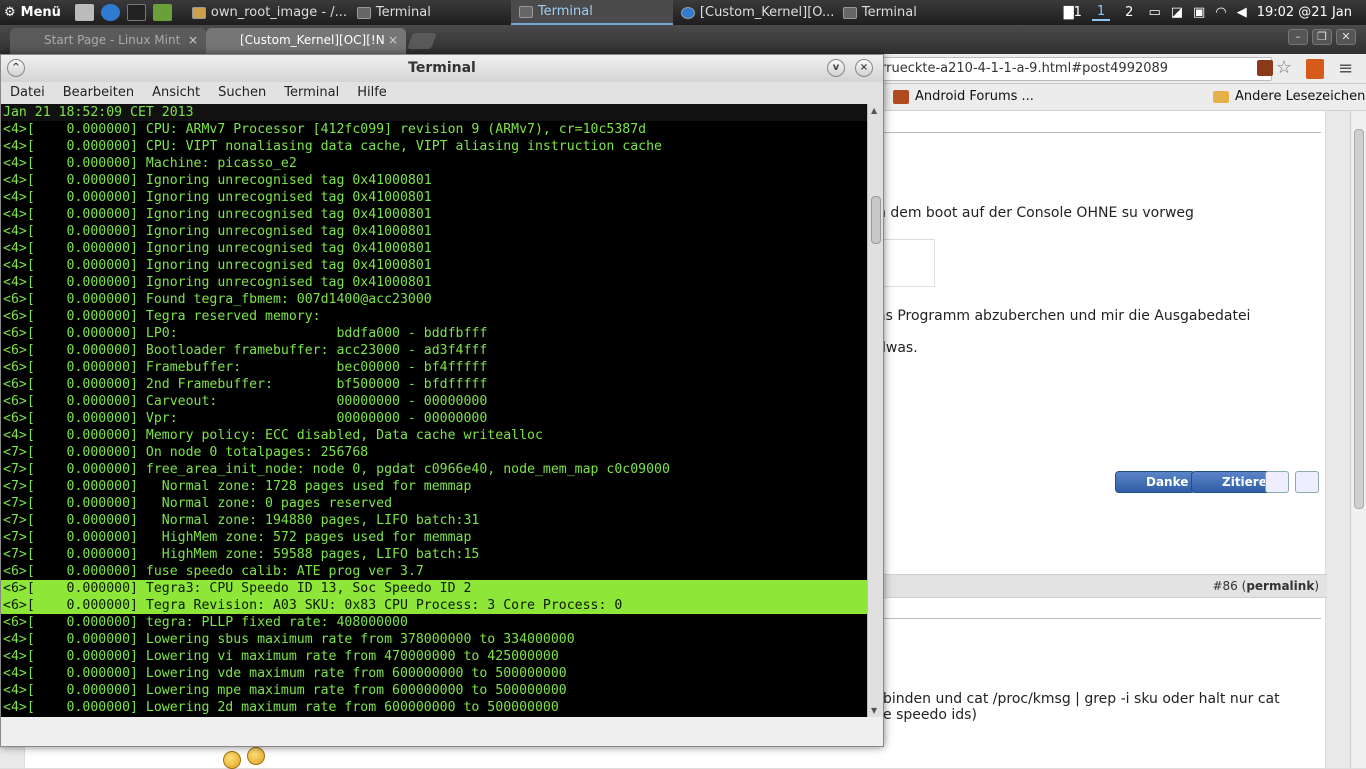 Image resolution: width=1366 pixels, height=769 pixels. Describe the element at coordinates (136, 12) in the screenshot. I see `terminal-launcher-icon` at that location.